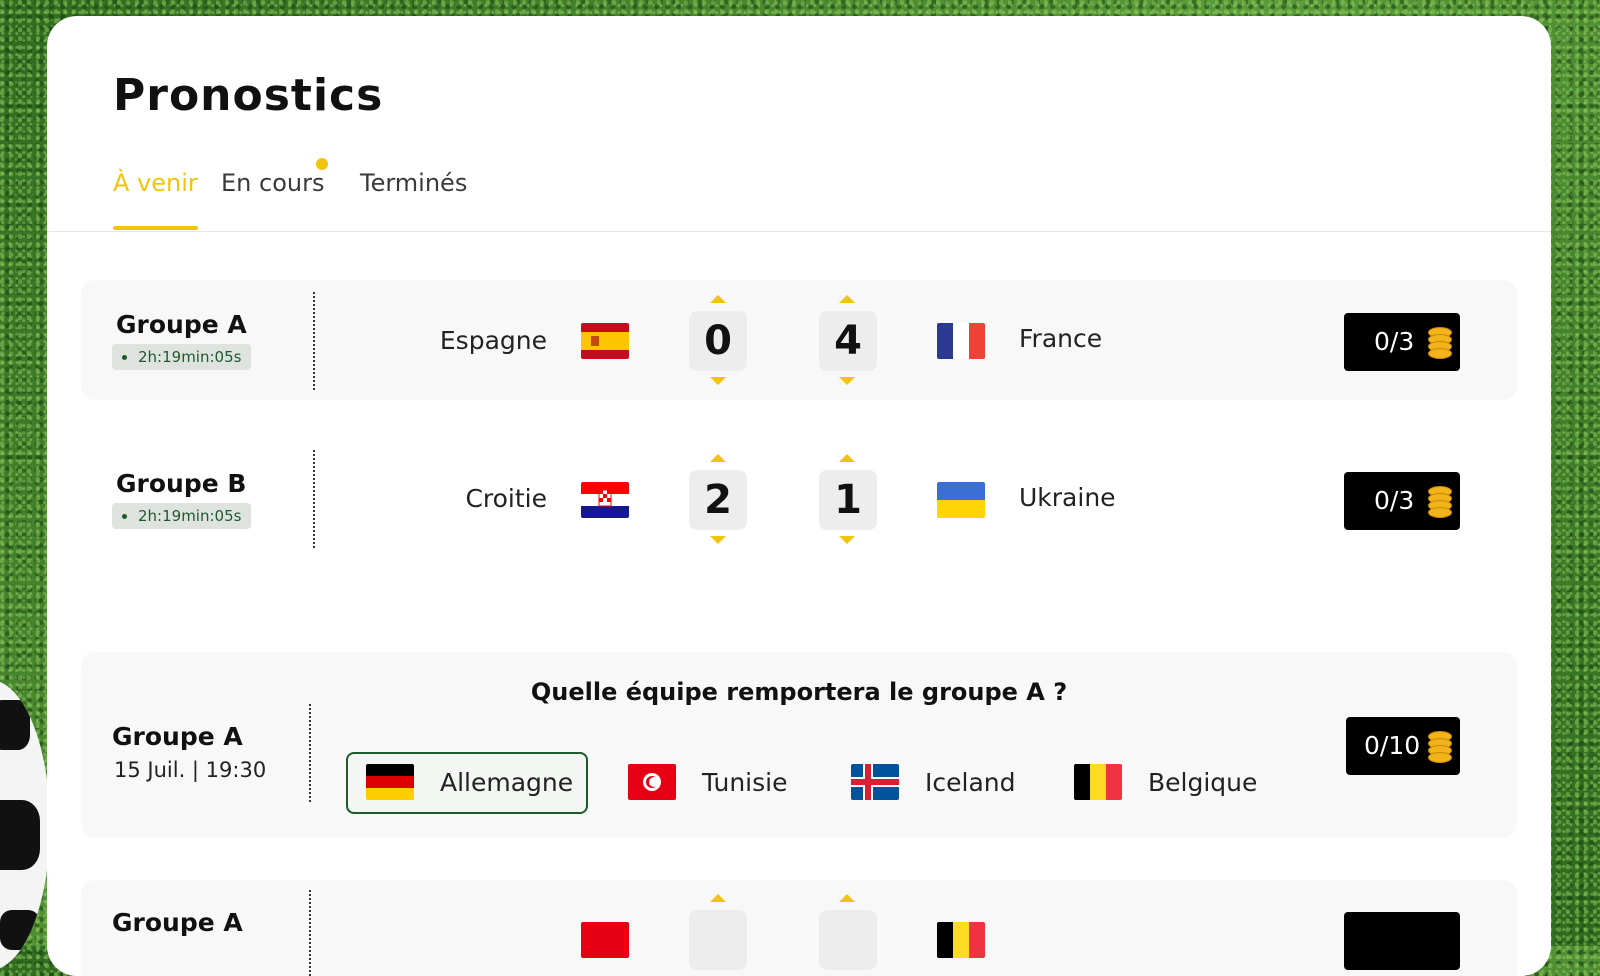  What do you see at coordinates (961, 341) in the screenshot?
I see `france-flag-icon` at bounding box center [961, 341].